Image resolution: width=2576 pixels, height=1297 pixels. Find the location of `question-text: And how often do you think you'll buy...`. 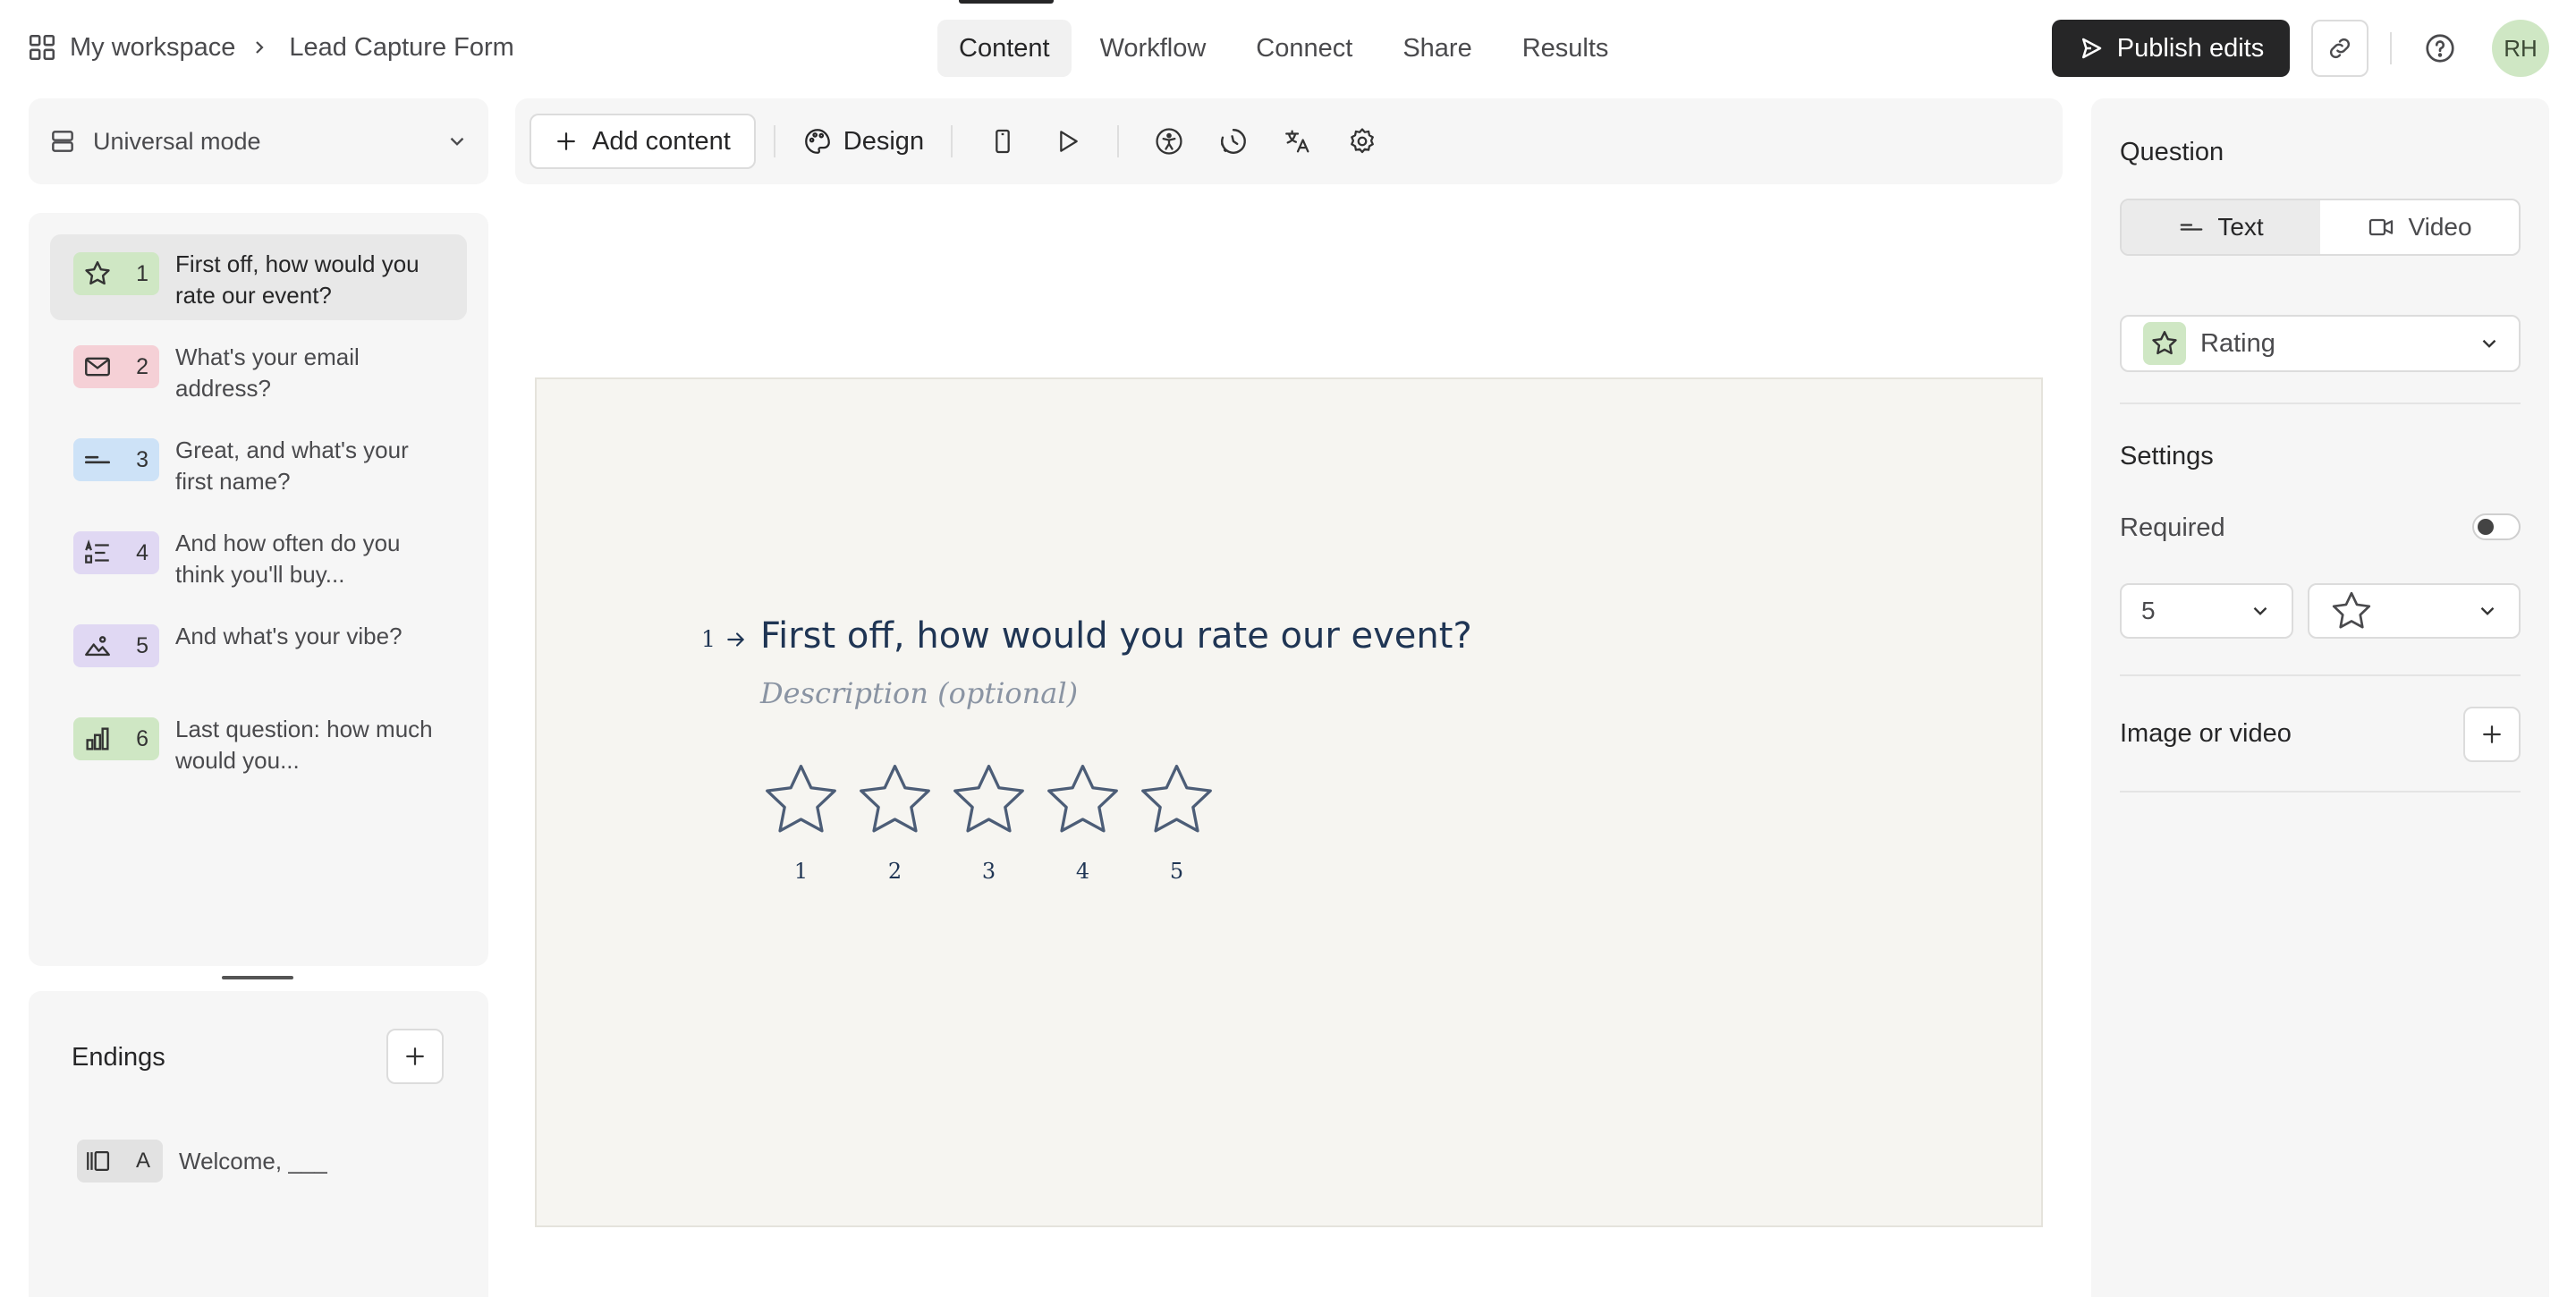

question-text: And how often do you think you'll buy... is located at coordinates (288, 559).